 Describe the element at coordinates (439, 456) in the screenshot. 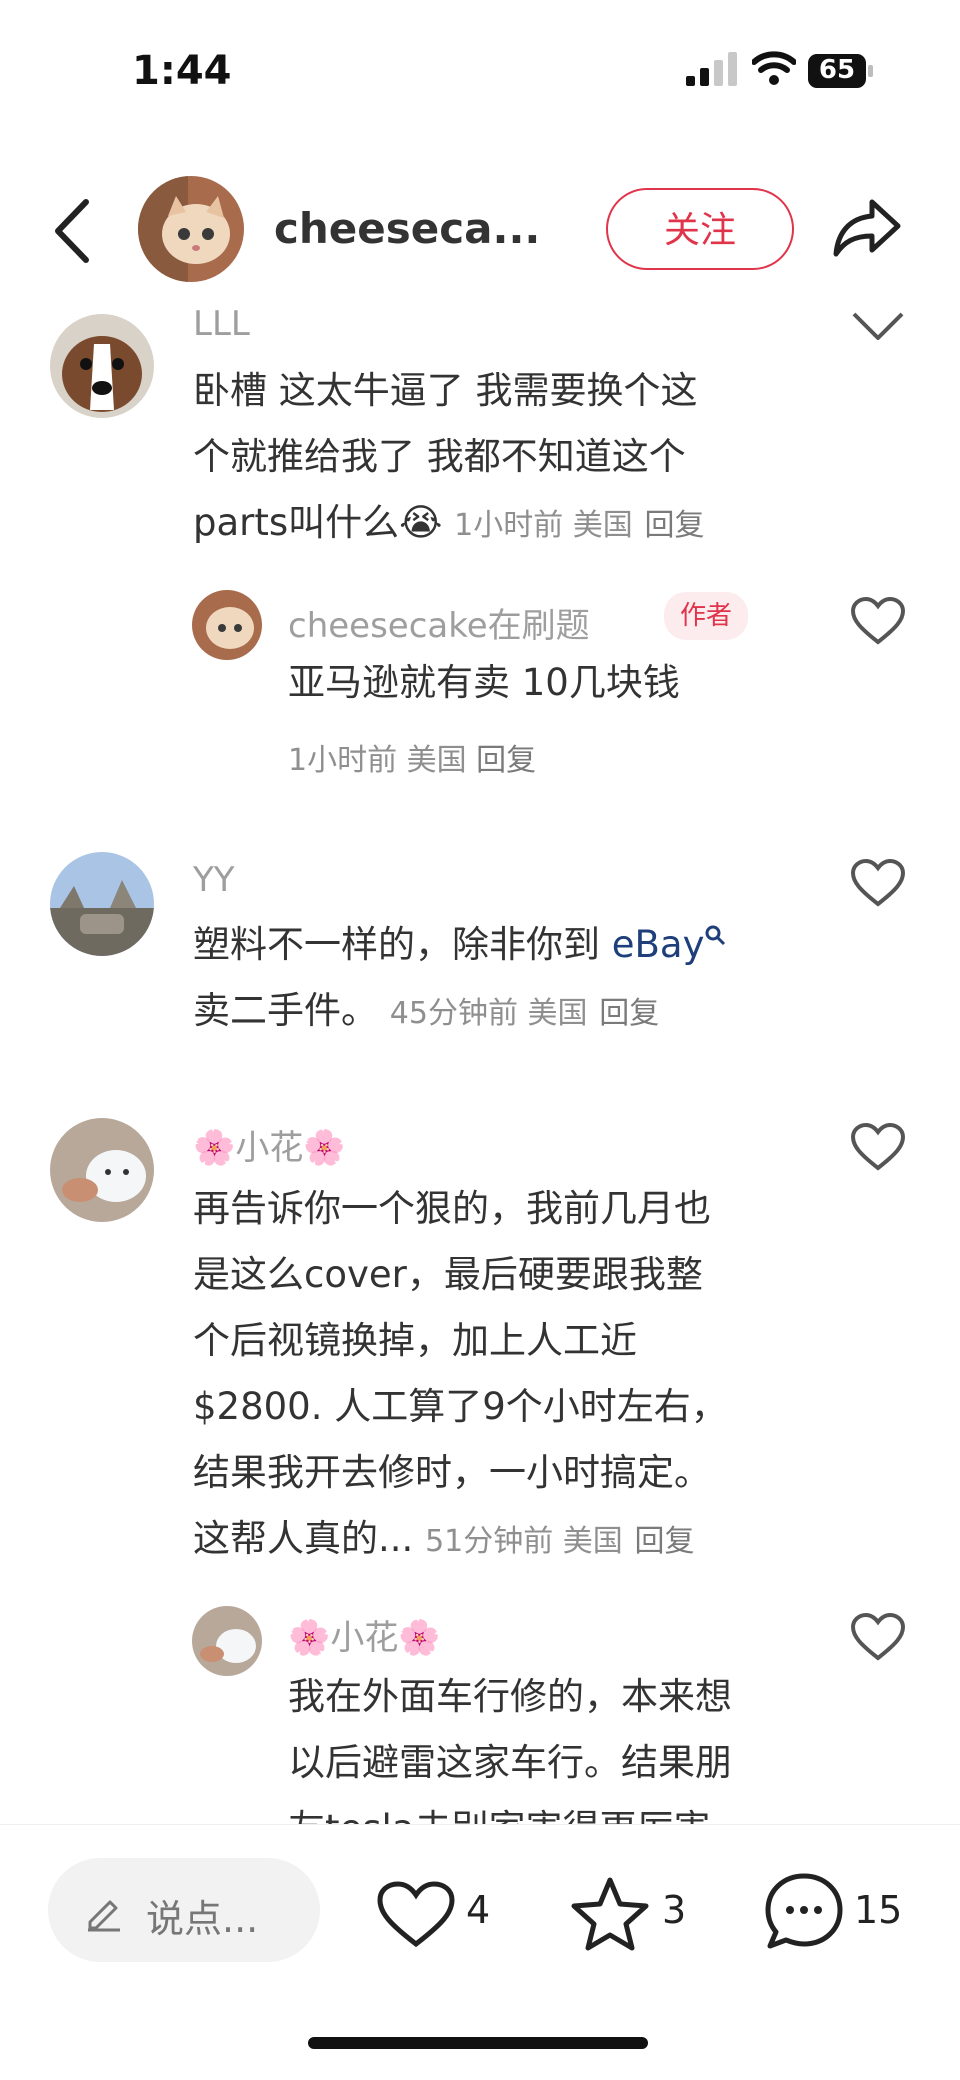

I see `comment-line: 个就推给我了 我都不知道这个` at that location.